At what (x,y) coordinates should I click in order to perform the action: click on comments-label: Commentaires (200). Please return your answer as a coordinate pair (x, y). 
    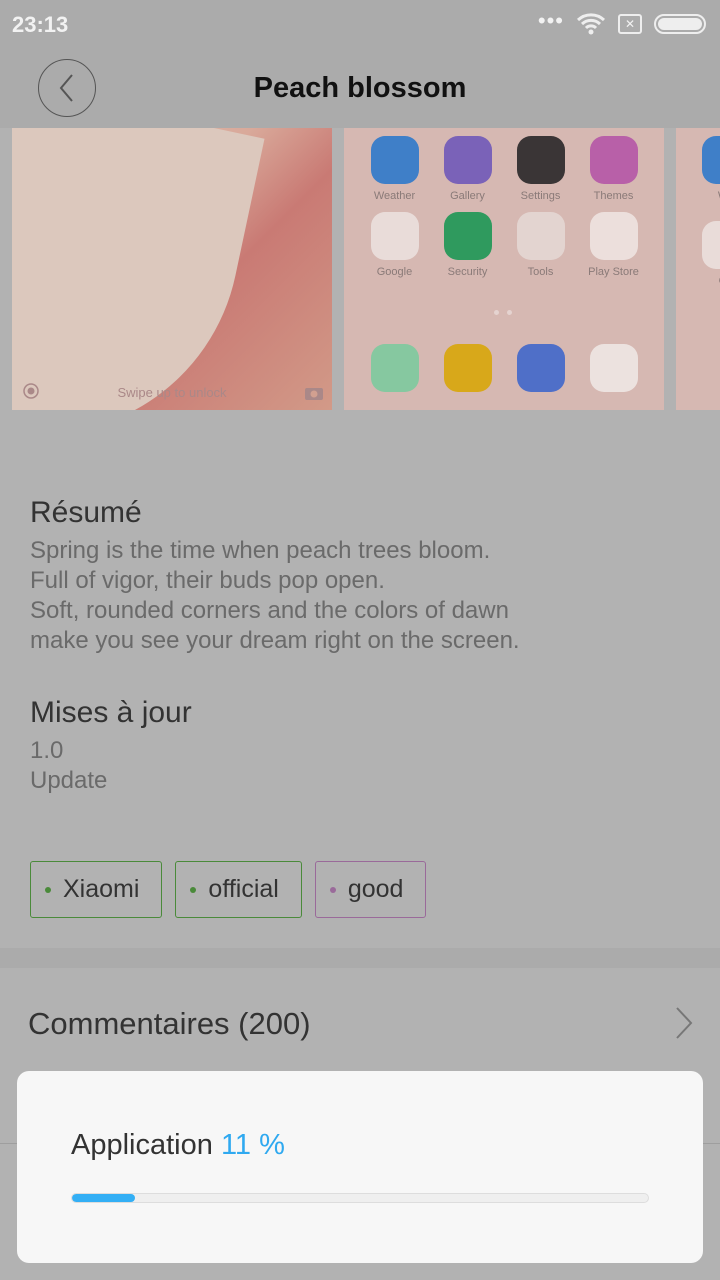
    Looking at the image, I should click on (169, 1023).